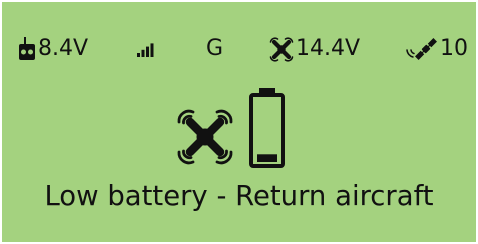 This screenshot has width=478, height=244. I want to click on remote-controller-voltage: 8.4V, so click(63, 48).